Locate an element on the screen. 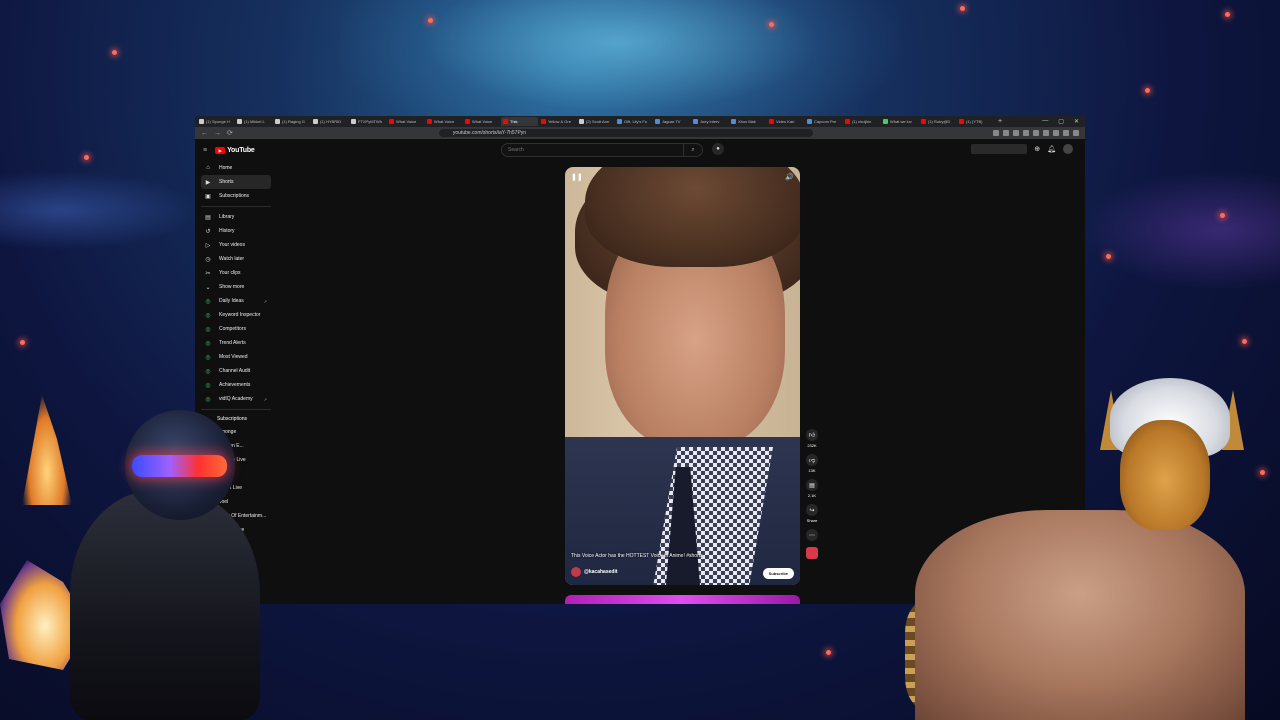  sidebar-item-subscriptions: ▣ Subscriptions is located at coordinates (236, 196).